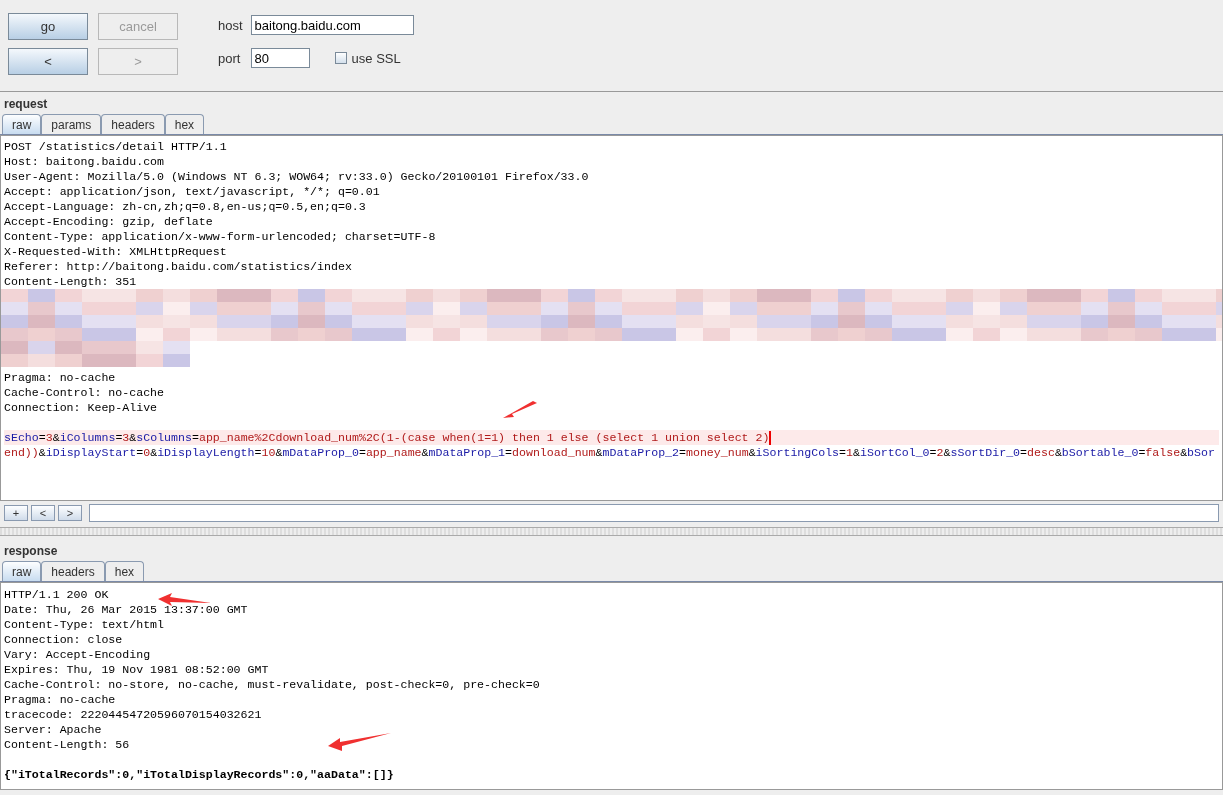  What do you see at coordinates (26, 104) in the screenshot?
I see `section-title: request` at bounding box center [26, 104].